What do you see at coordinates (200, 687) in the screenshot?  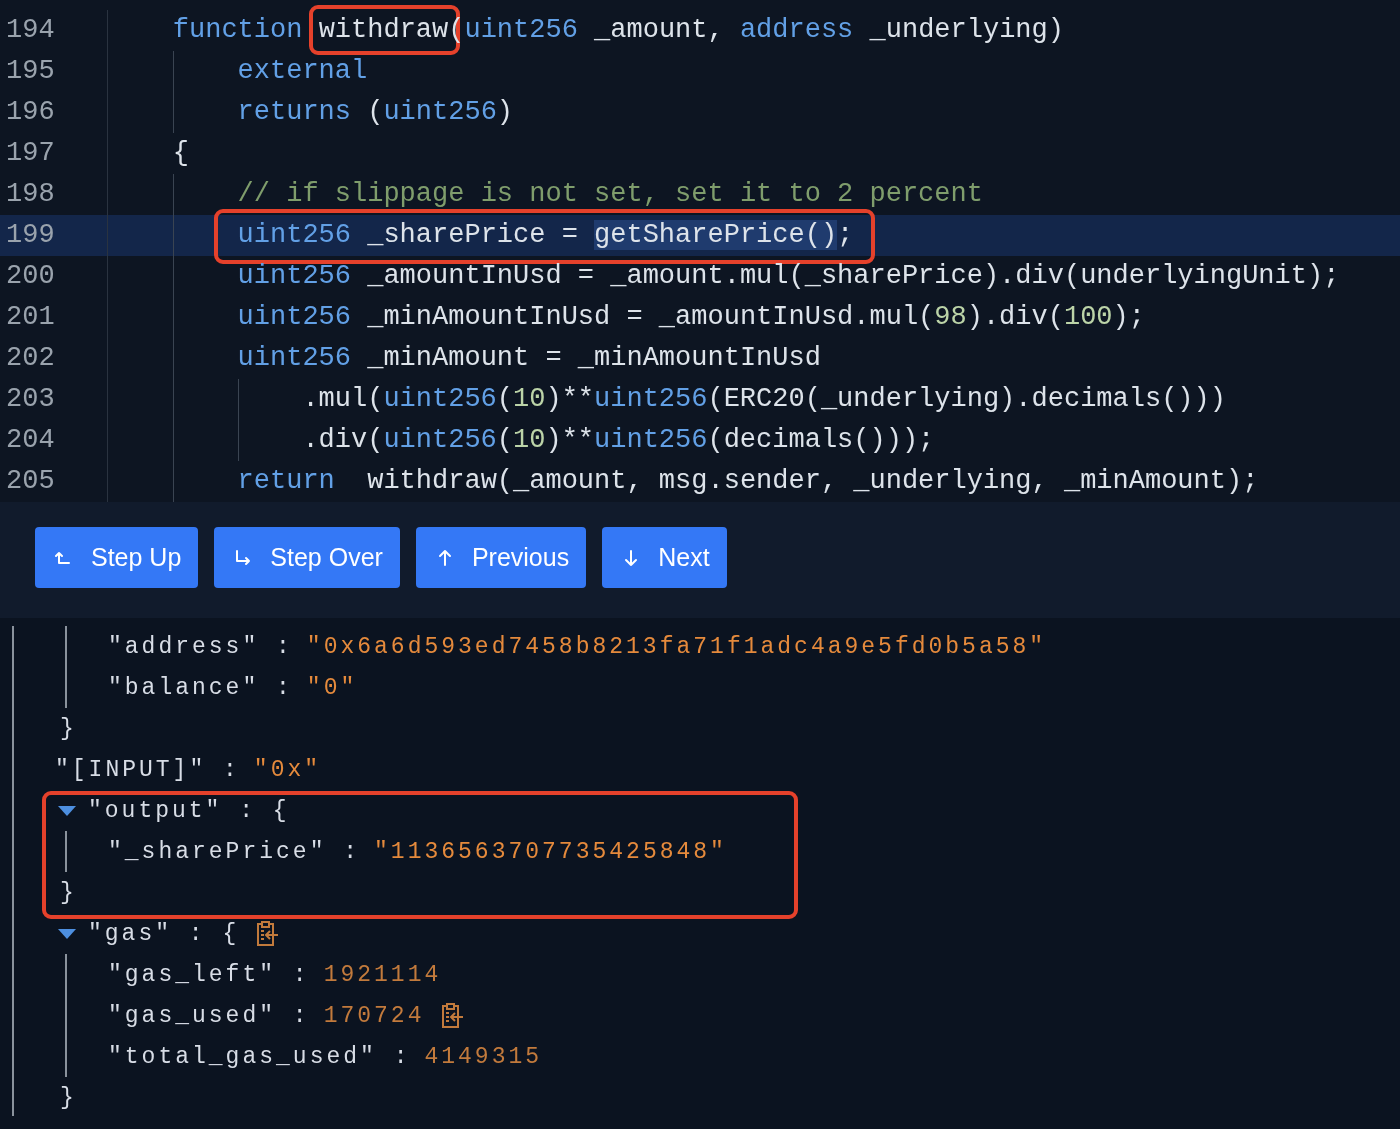 I see `json-key: "balance" :` at bounding box center [200, 687].